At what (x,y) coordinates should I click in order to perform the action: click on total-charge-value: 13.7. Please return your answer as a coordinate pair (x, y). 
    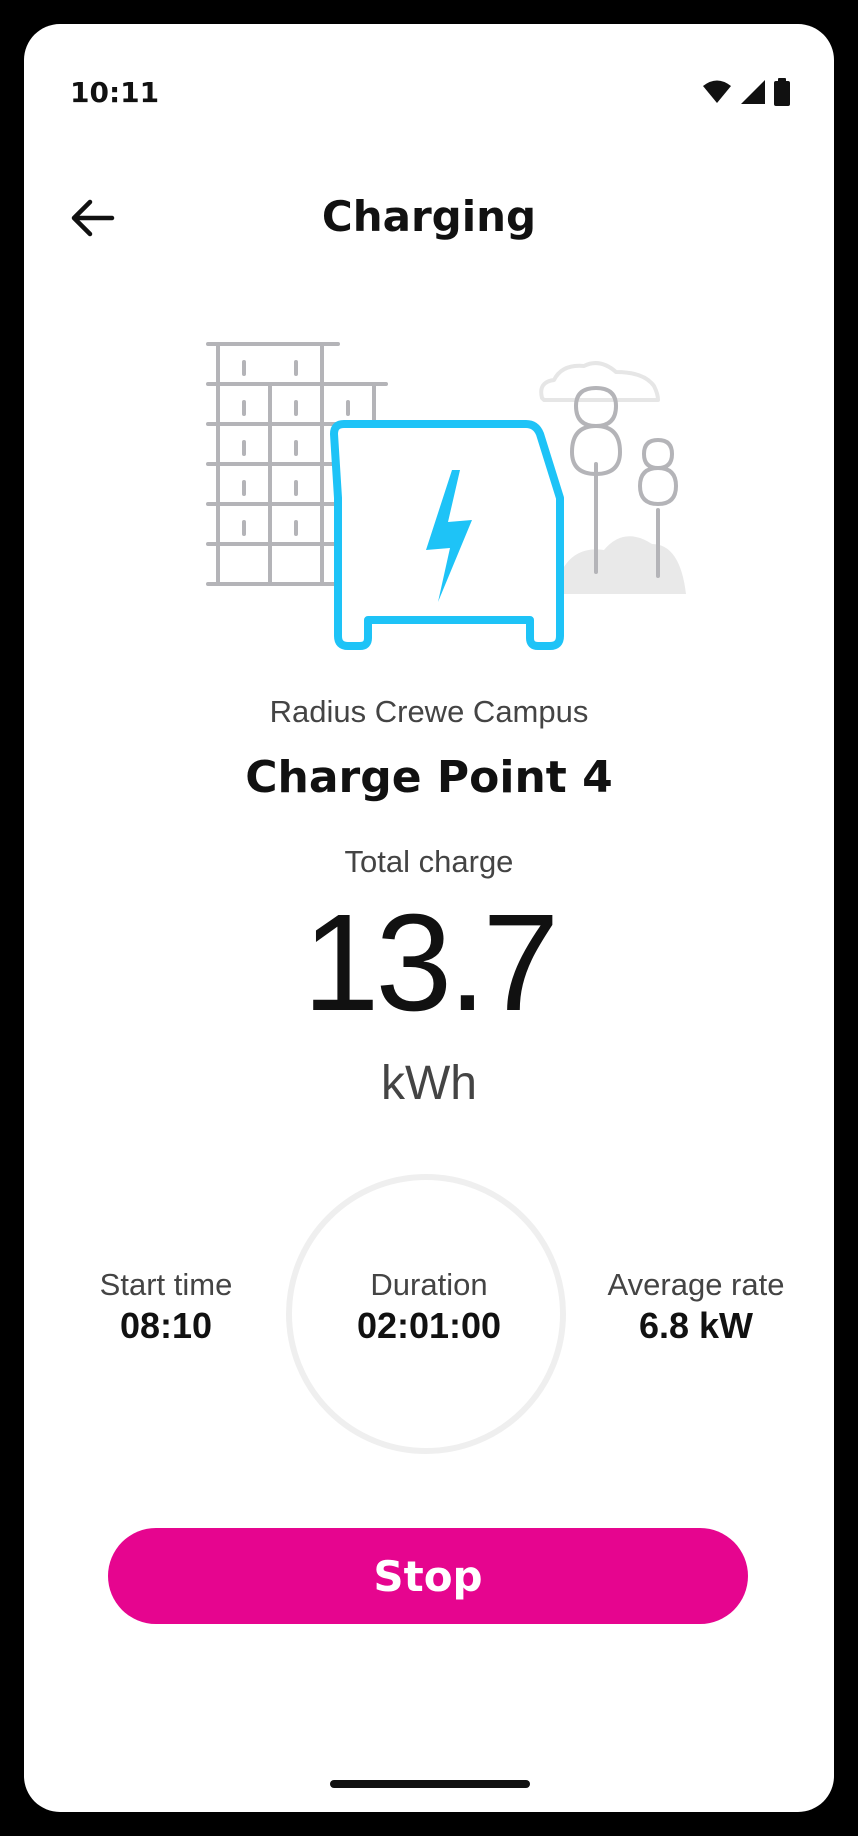
    Looking at the image, I should click on (431, 963).